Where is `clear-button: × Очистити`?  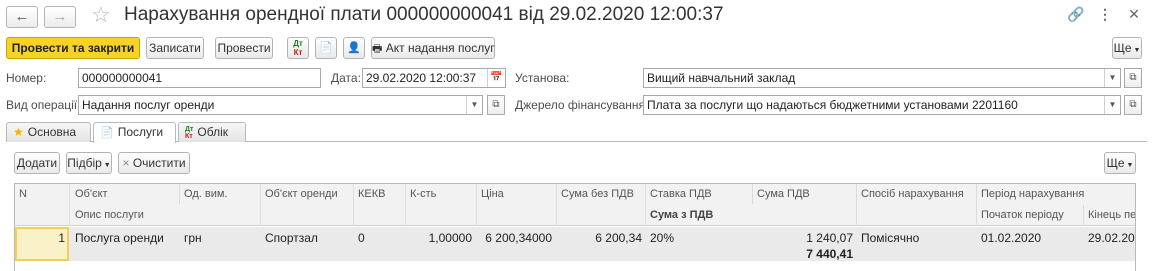
clear-button: × Очистити is located at coordinates (154, 163).